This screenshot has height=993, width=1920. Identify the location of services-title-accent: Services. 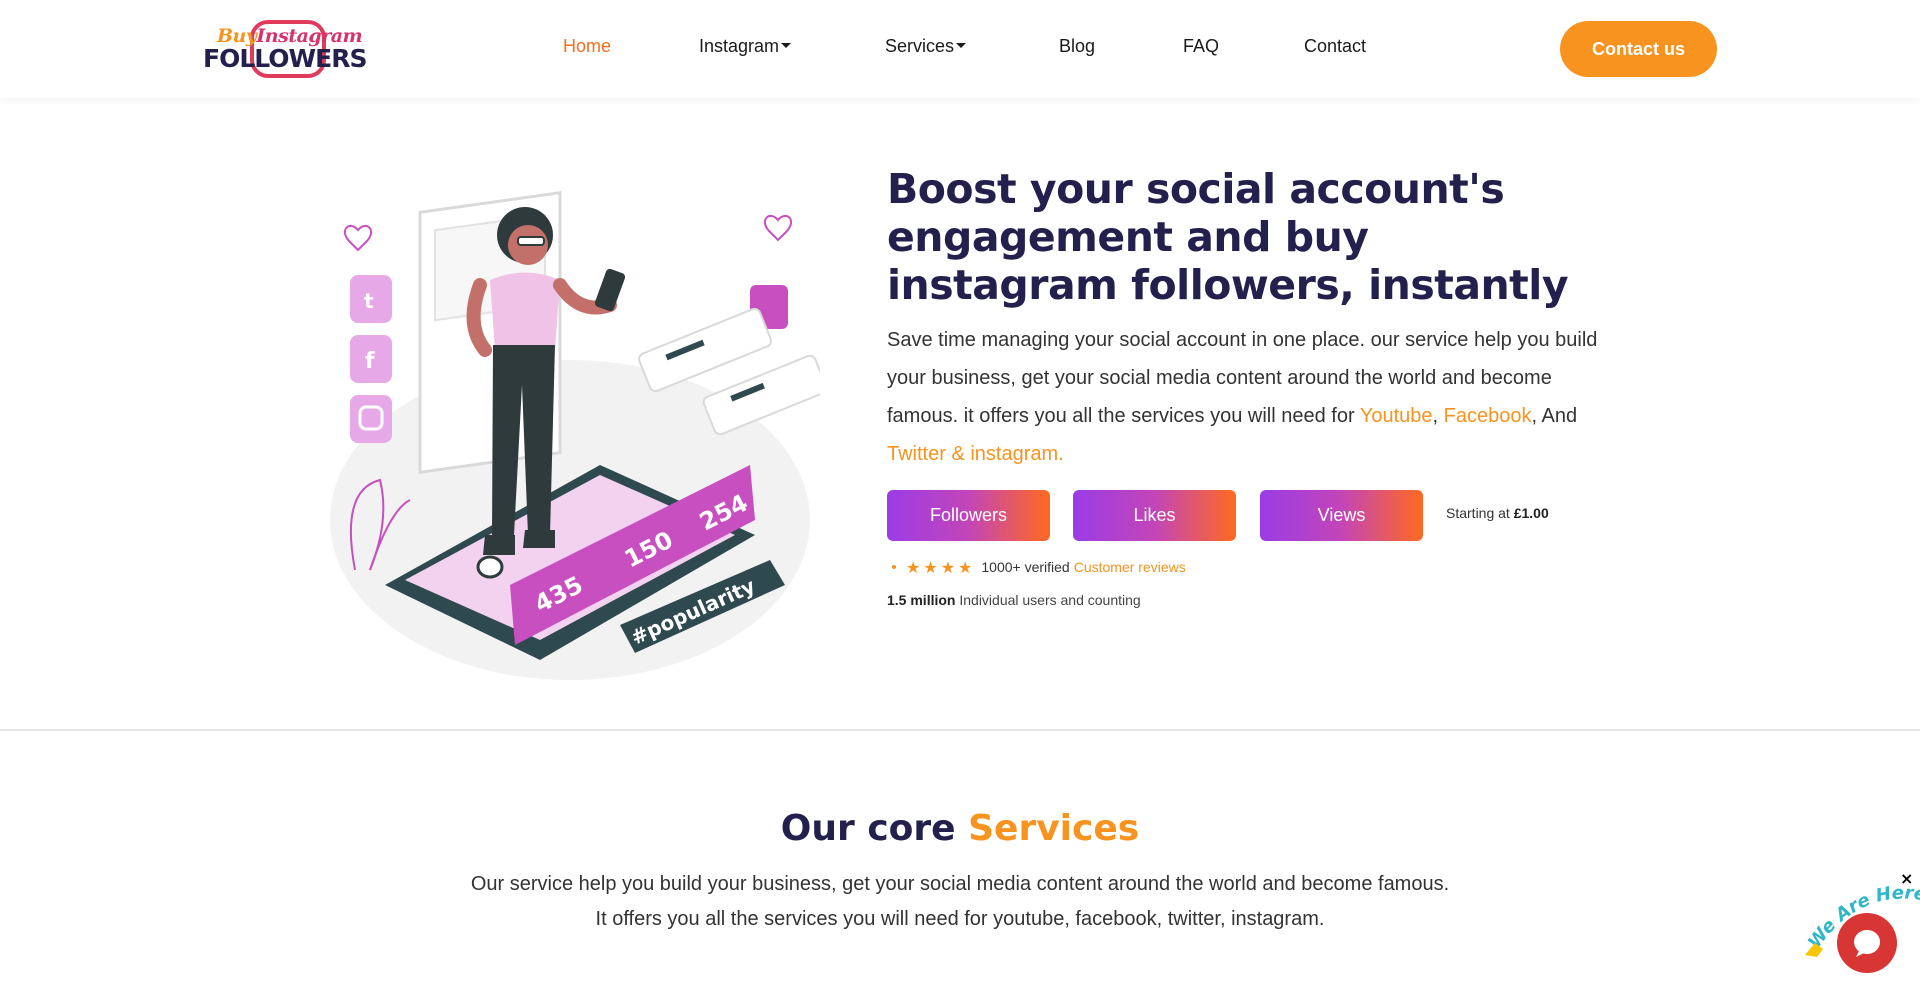
(1054, 828).